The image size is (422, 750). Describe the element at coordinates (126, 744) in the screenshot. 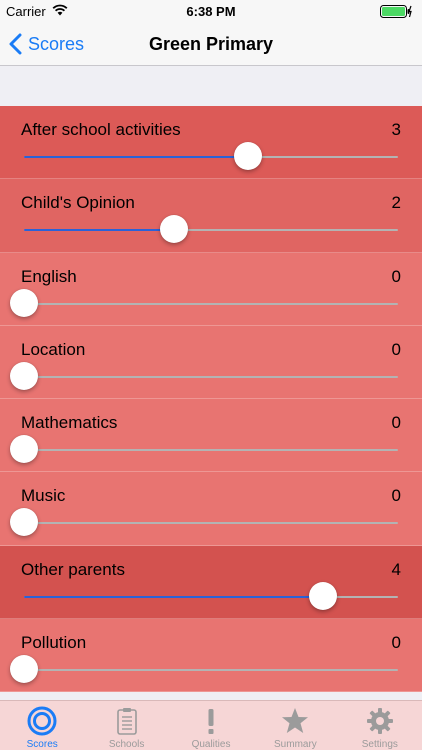

I see `tab-label: Schools` at that location.